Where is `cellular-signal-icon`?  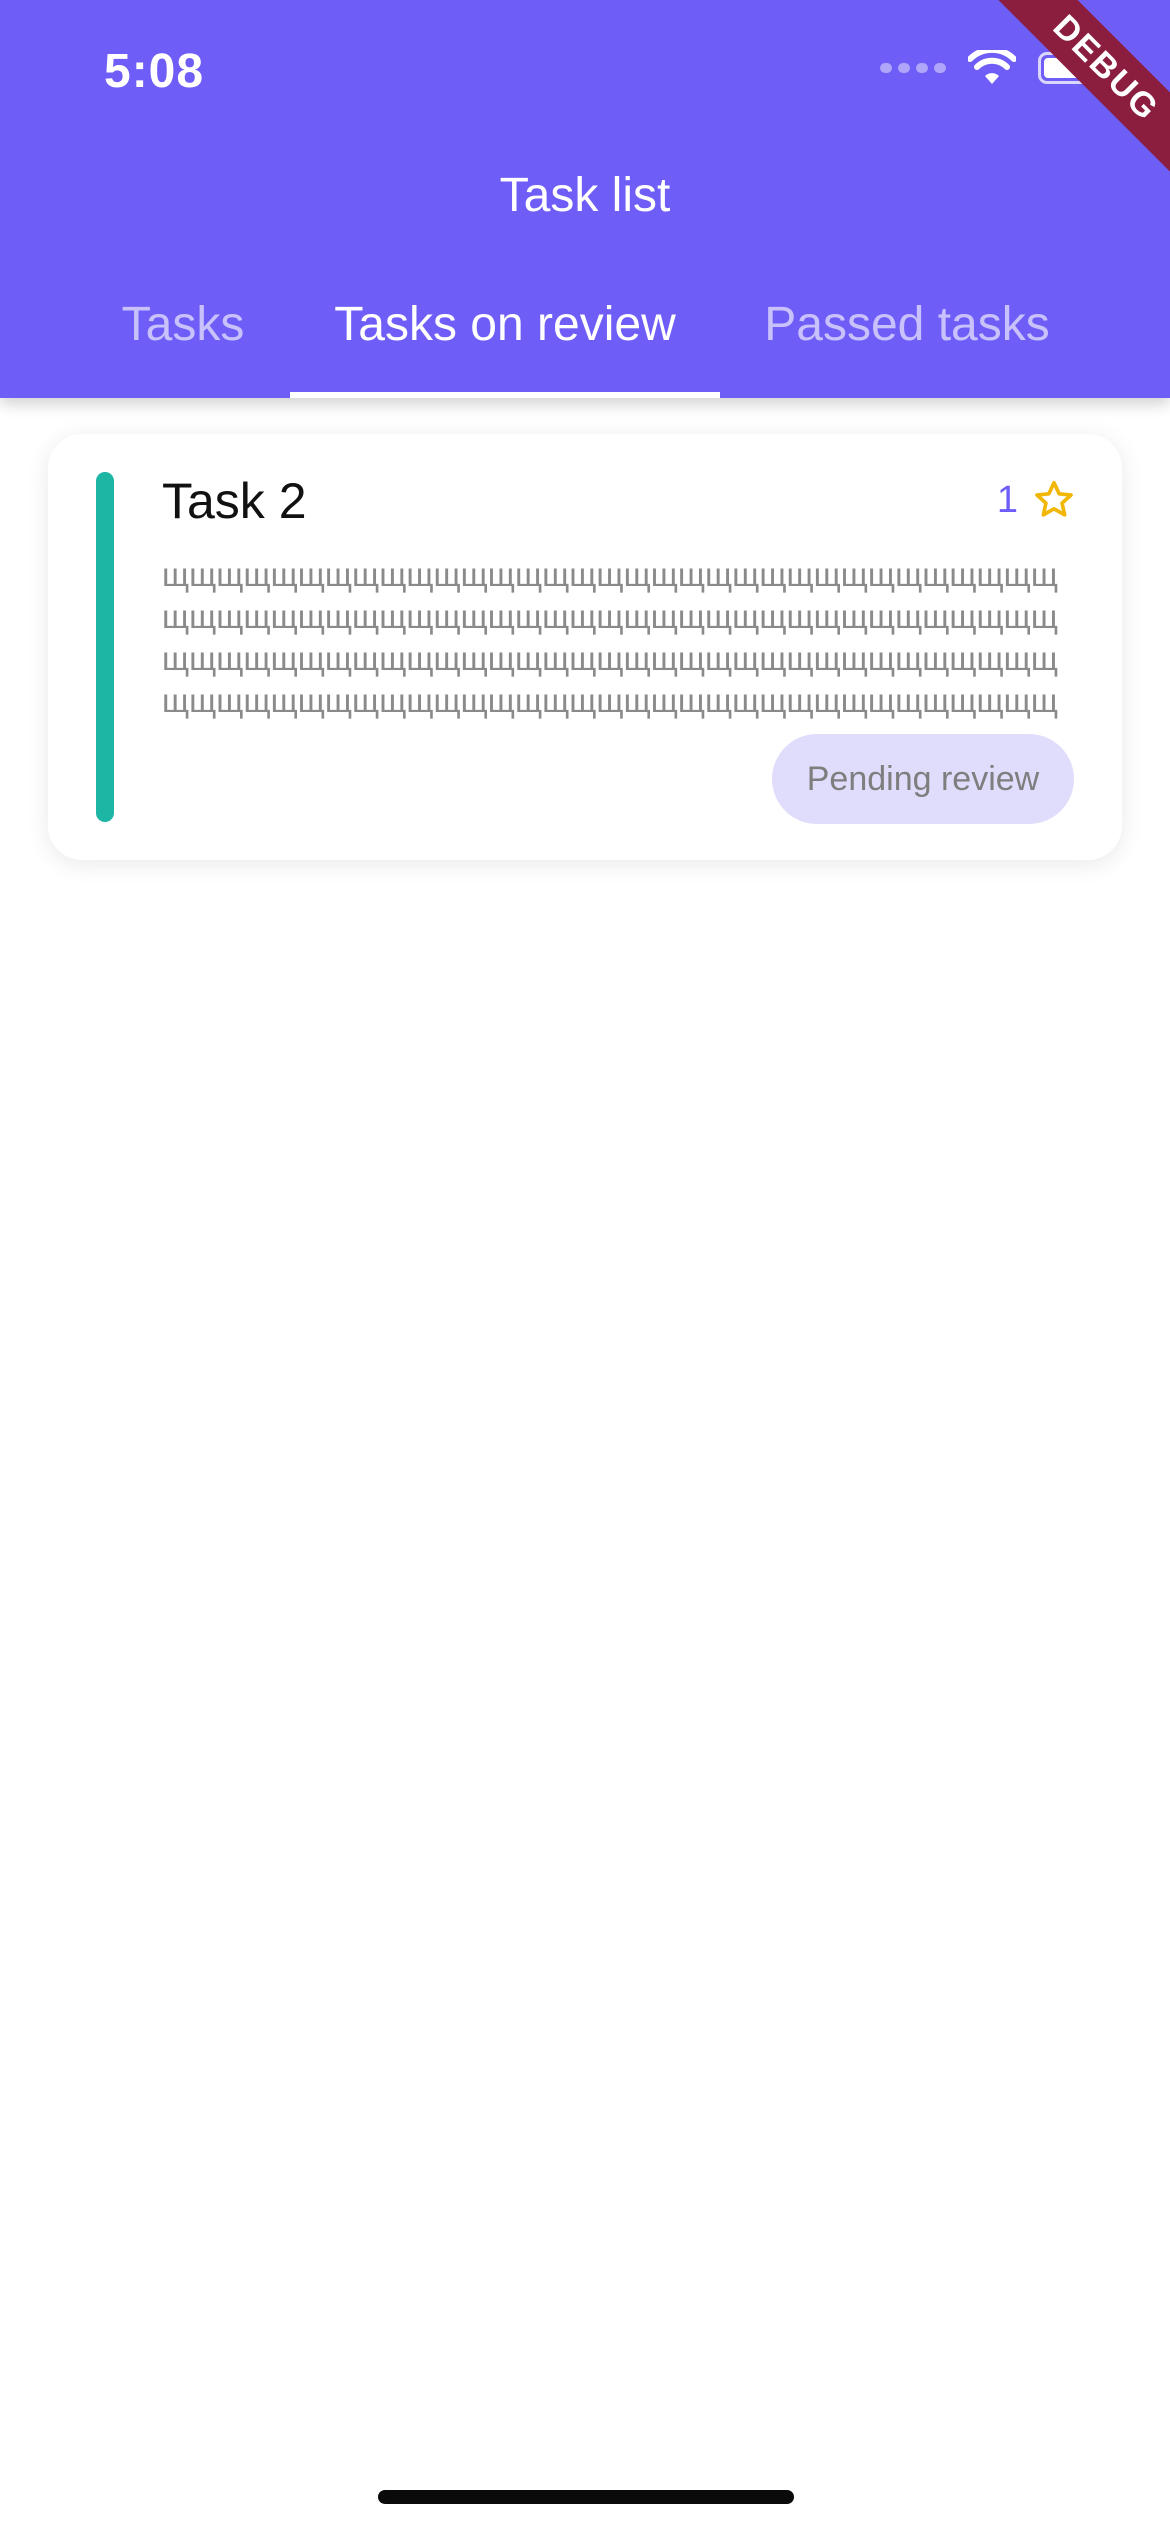 cellular-signal-icon is located at coordinates (913, 68).